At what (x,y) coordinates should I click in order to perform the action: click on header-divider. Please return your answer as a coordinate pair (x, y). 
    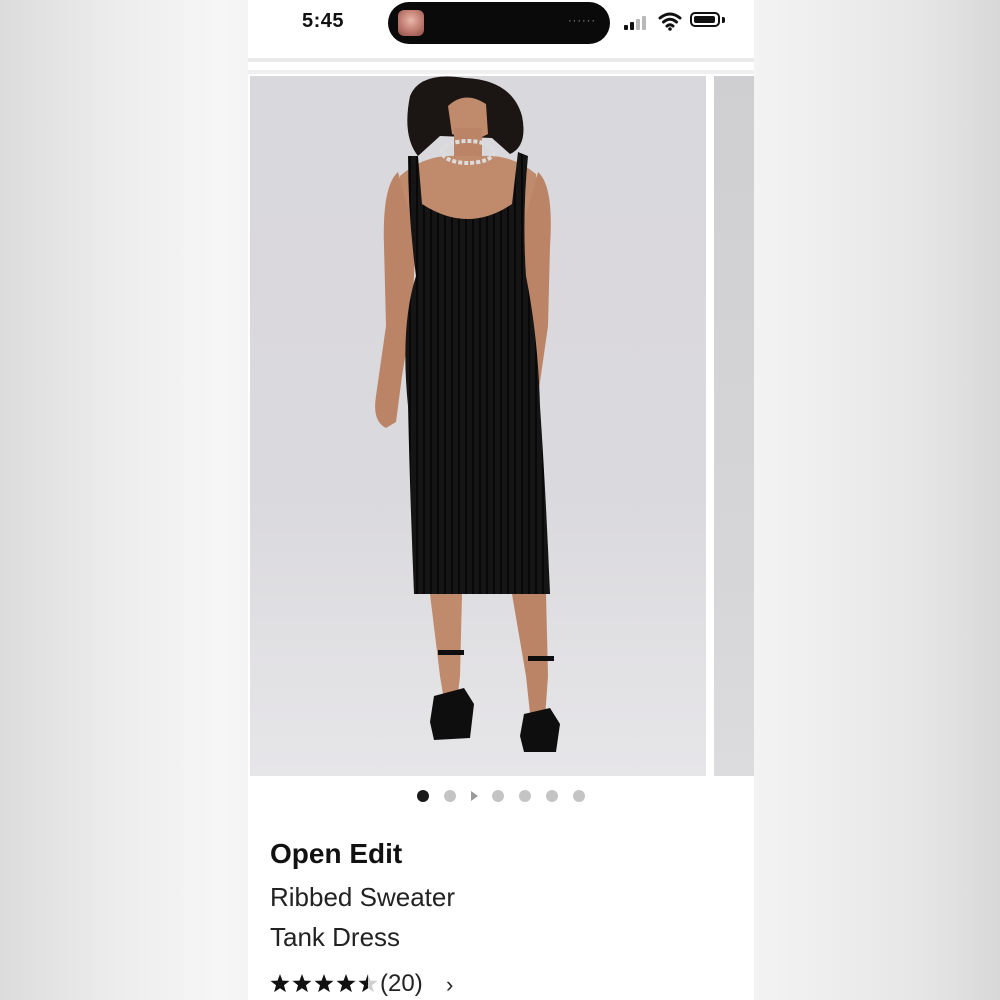
    Looking at the image, I should click on (501, 60).